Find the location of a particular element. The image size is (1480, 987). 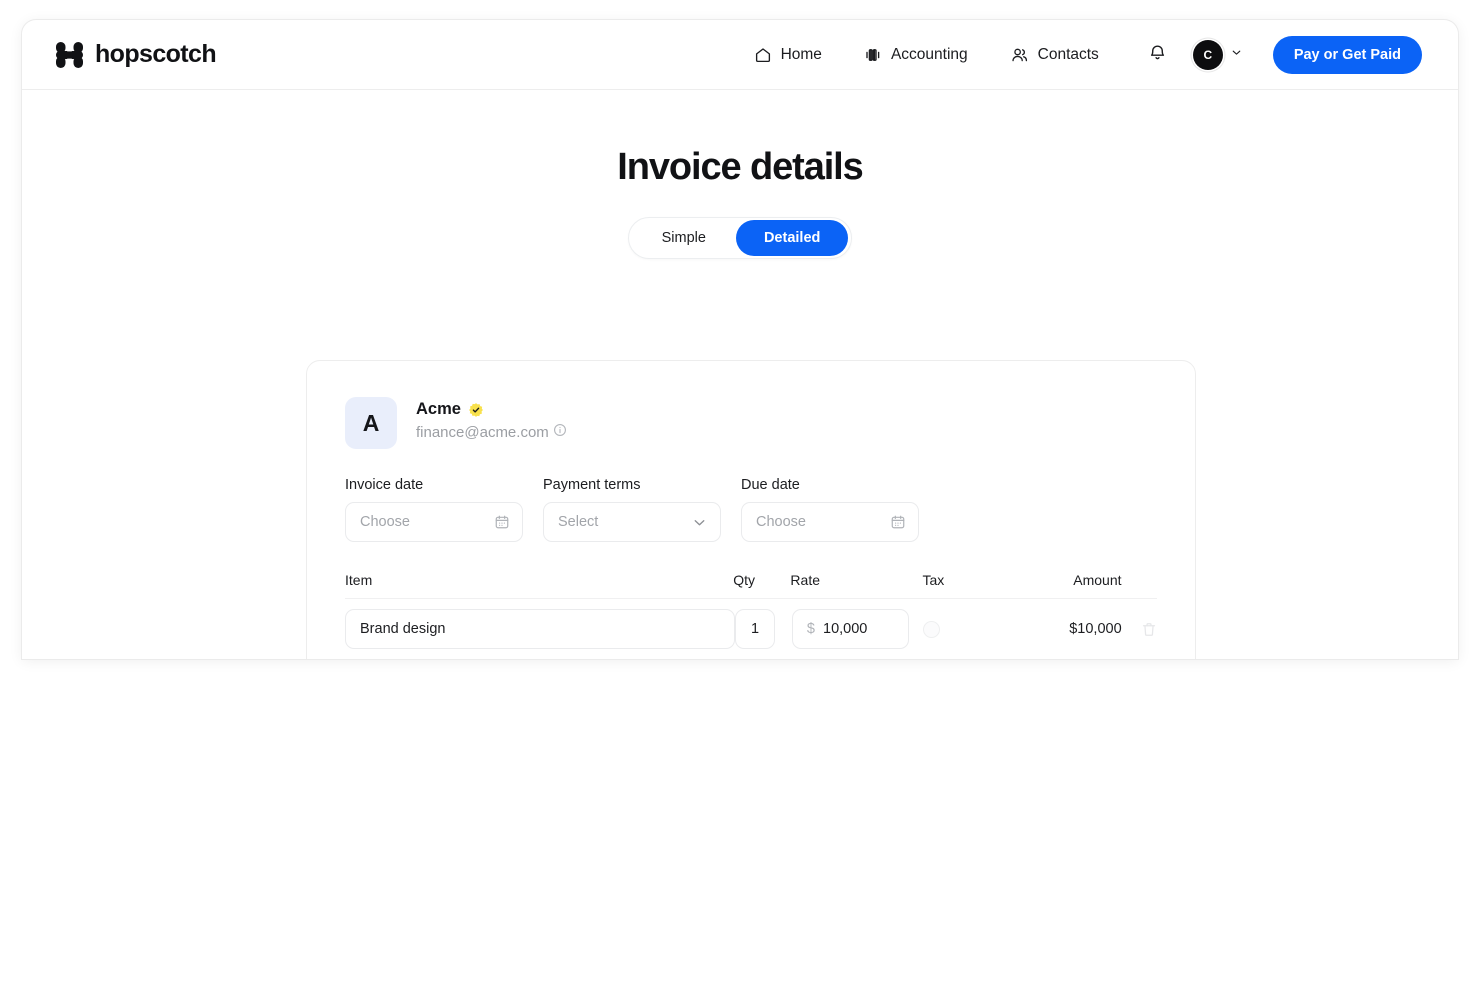

invoice-date-input: Choose is located at coordinates (434, 522).